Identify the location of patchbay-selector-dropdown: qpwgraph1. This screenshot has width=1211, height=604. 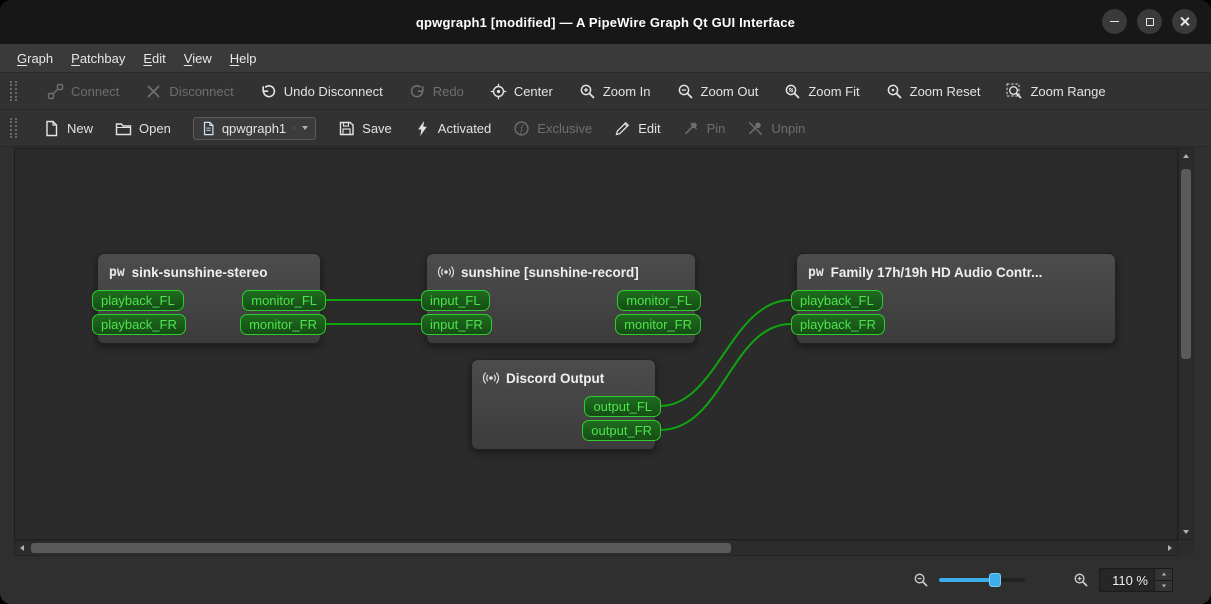
(254, 128).